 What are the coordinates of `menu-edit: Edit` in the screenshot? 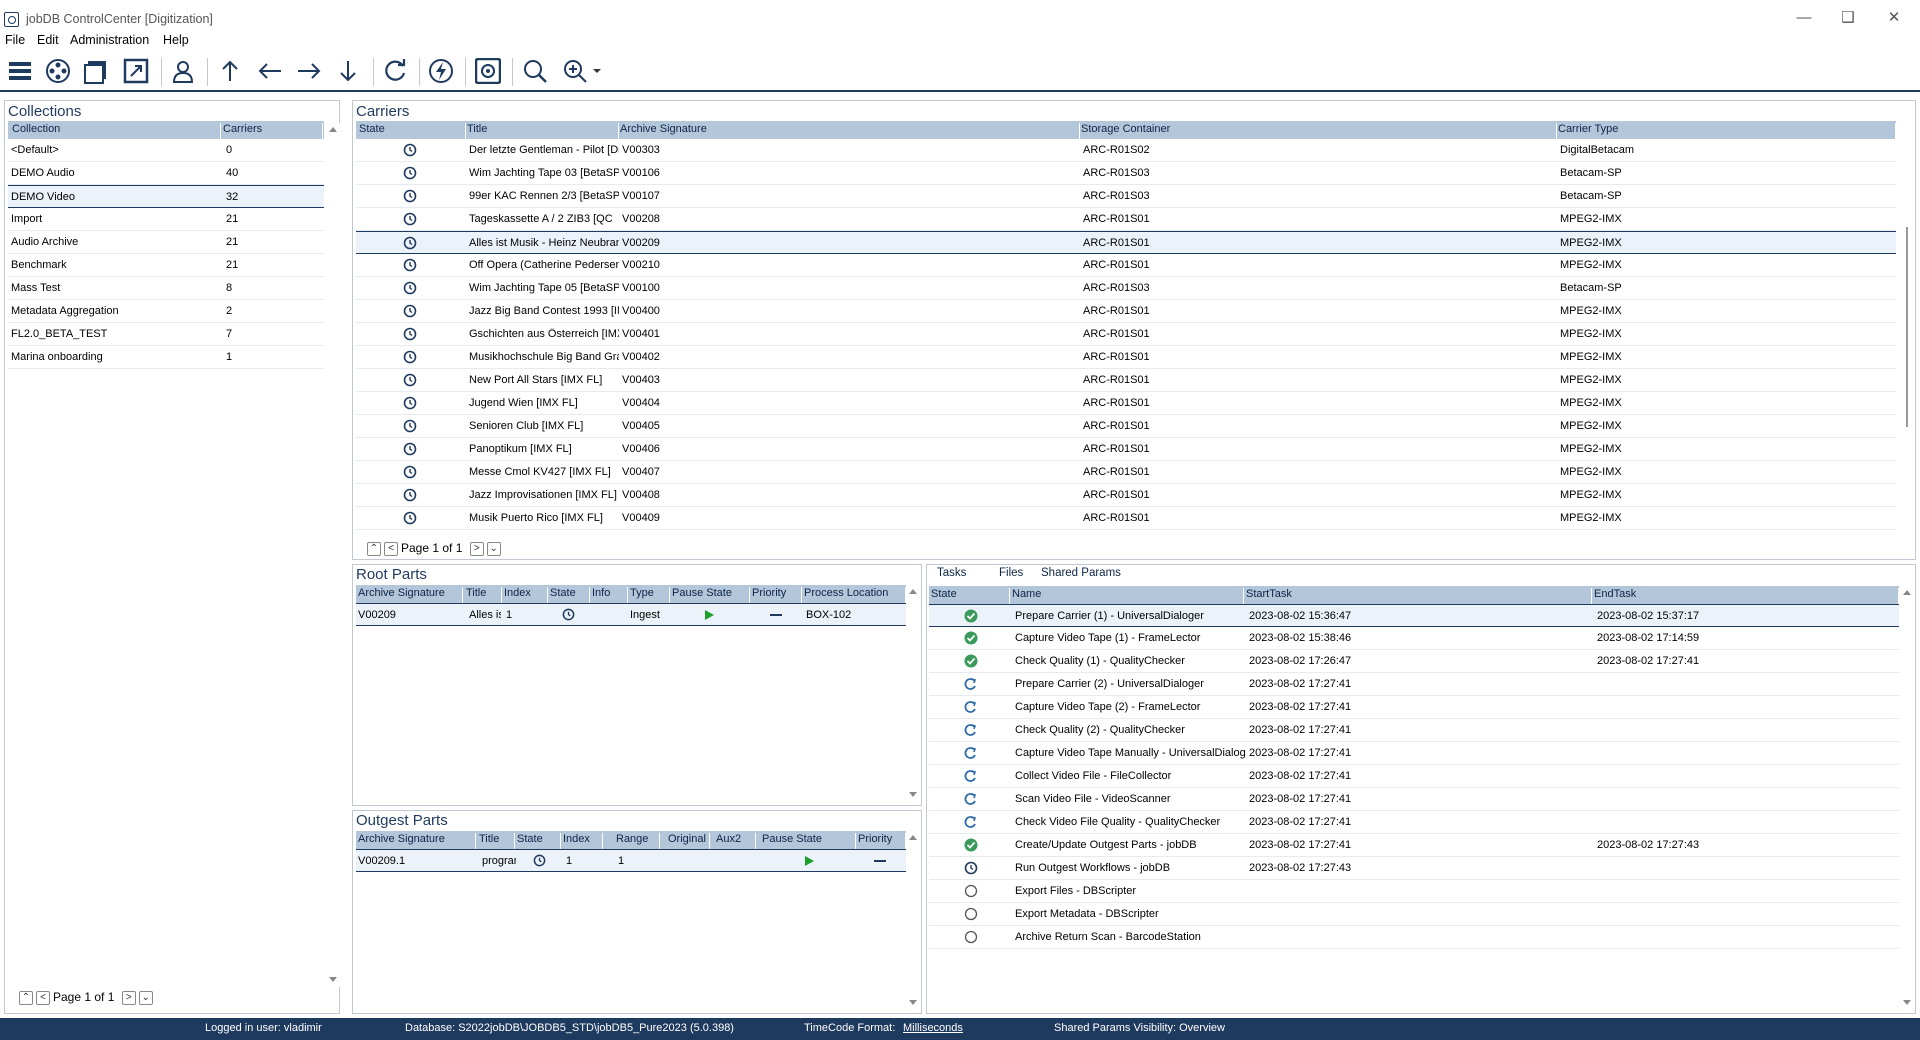 It's located at (48, 40).